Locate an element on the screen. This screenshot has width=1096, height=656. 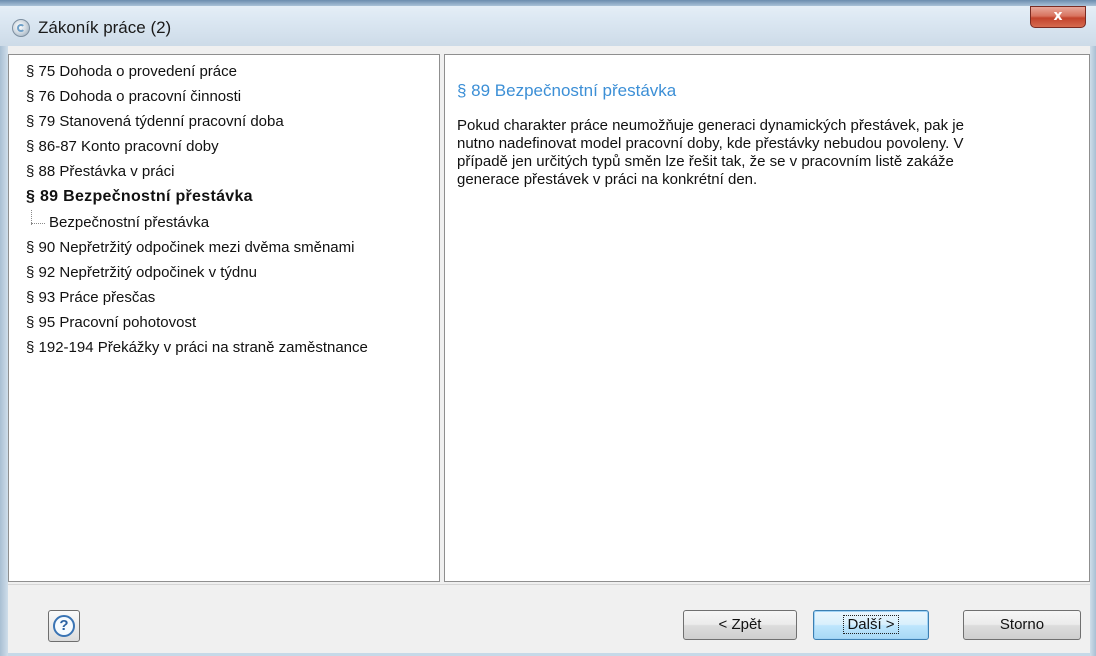
content-heading: § 89 Bezpečnostní přestávka is located at coordinates (567, 90).